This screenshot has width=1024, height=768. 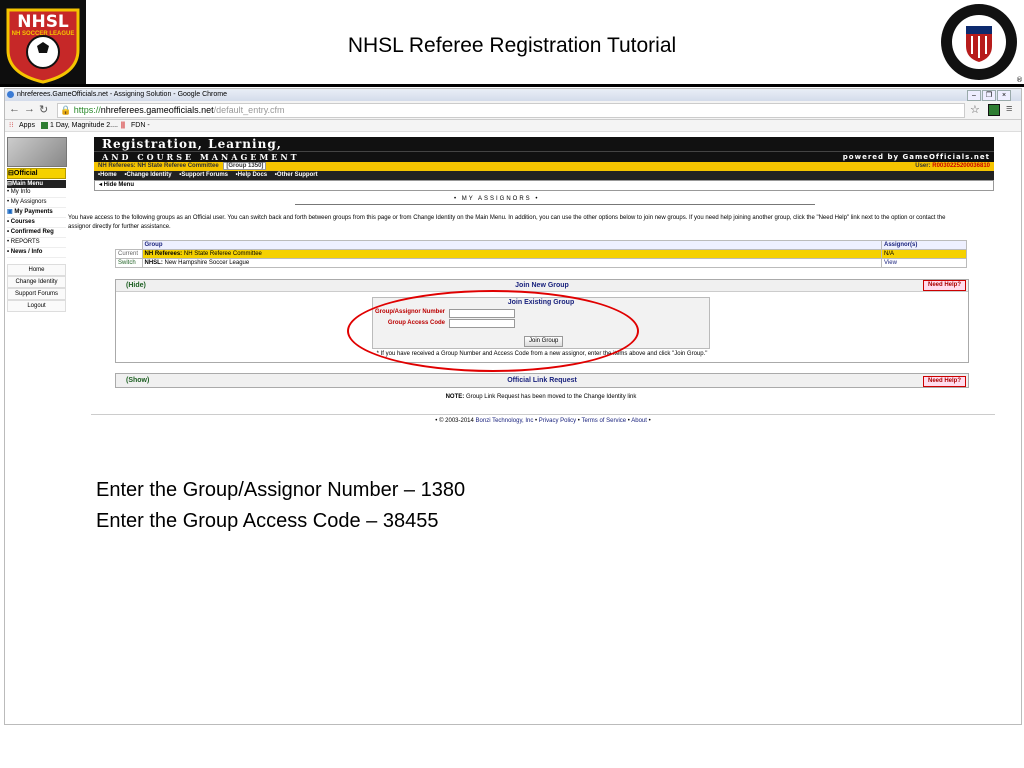 What do you see at coordinates (107, 175) in the screenshot?
I see `nav-home: •Home` at bounding box center [107, 175].